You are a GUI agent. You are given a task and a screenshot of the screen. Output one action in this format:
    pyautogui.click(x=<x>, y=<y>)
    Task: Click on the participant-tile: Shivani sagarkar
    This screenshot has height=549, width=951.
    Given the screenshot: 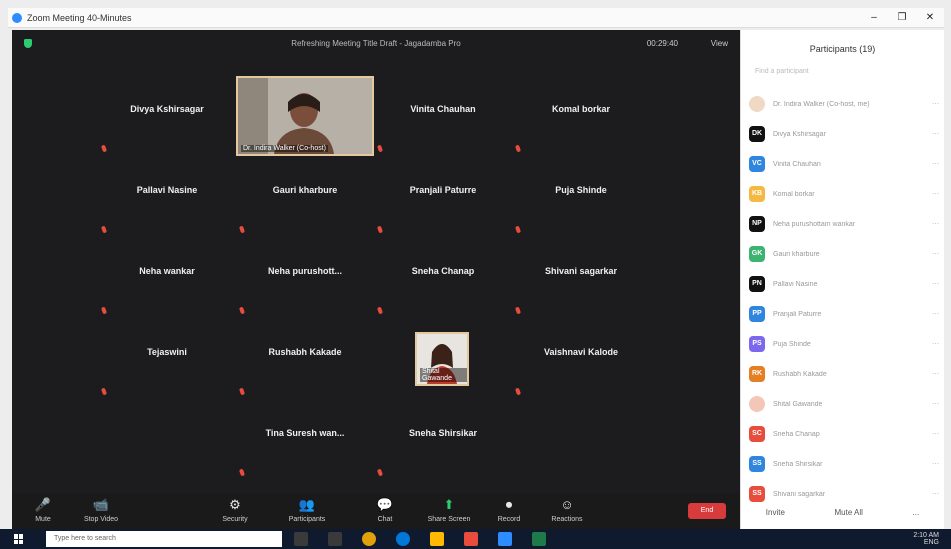 What is the action you would take?
    pyautogui.click(x=581, y=278)
    